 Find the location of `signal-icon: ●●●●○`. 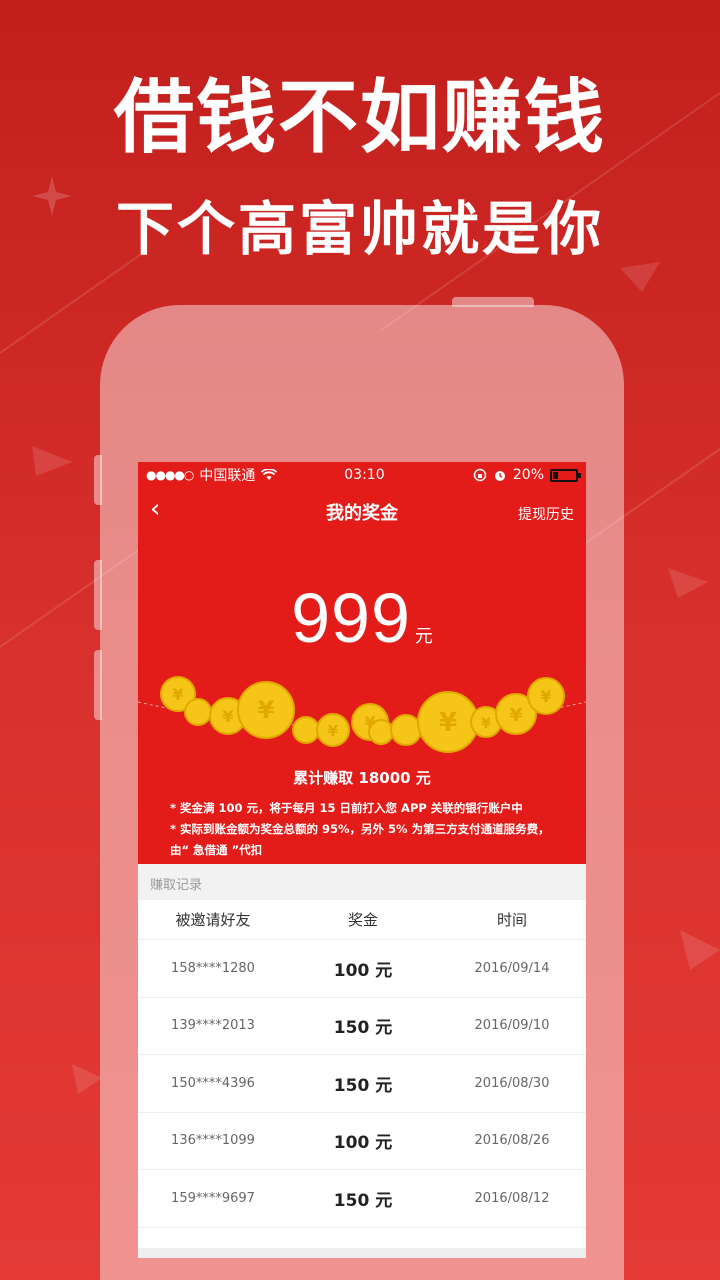

signal-icon: ●●●●○ is located at coordinates (170, 475).